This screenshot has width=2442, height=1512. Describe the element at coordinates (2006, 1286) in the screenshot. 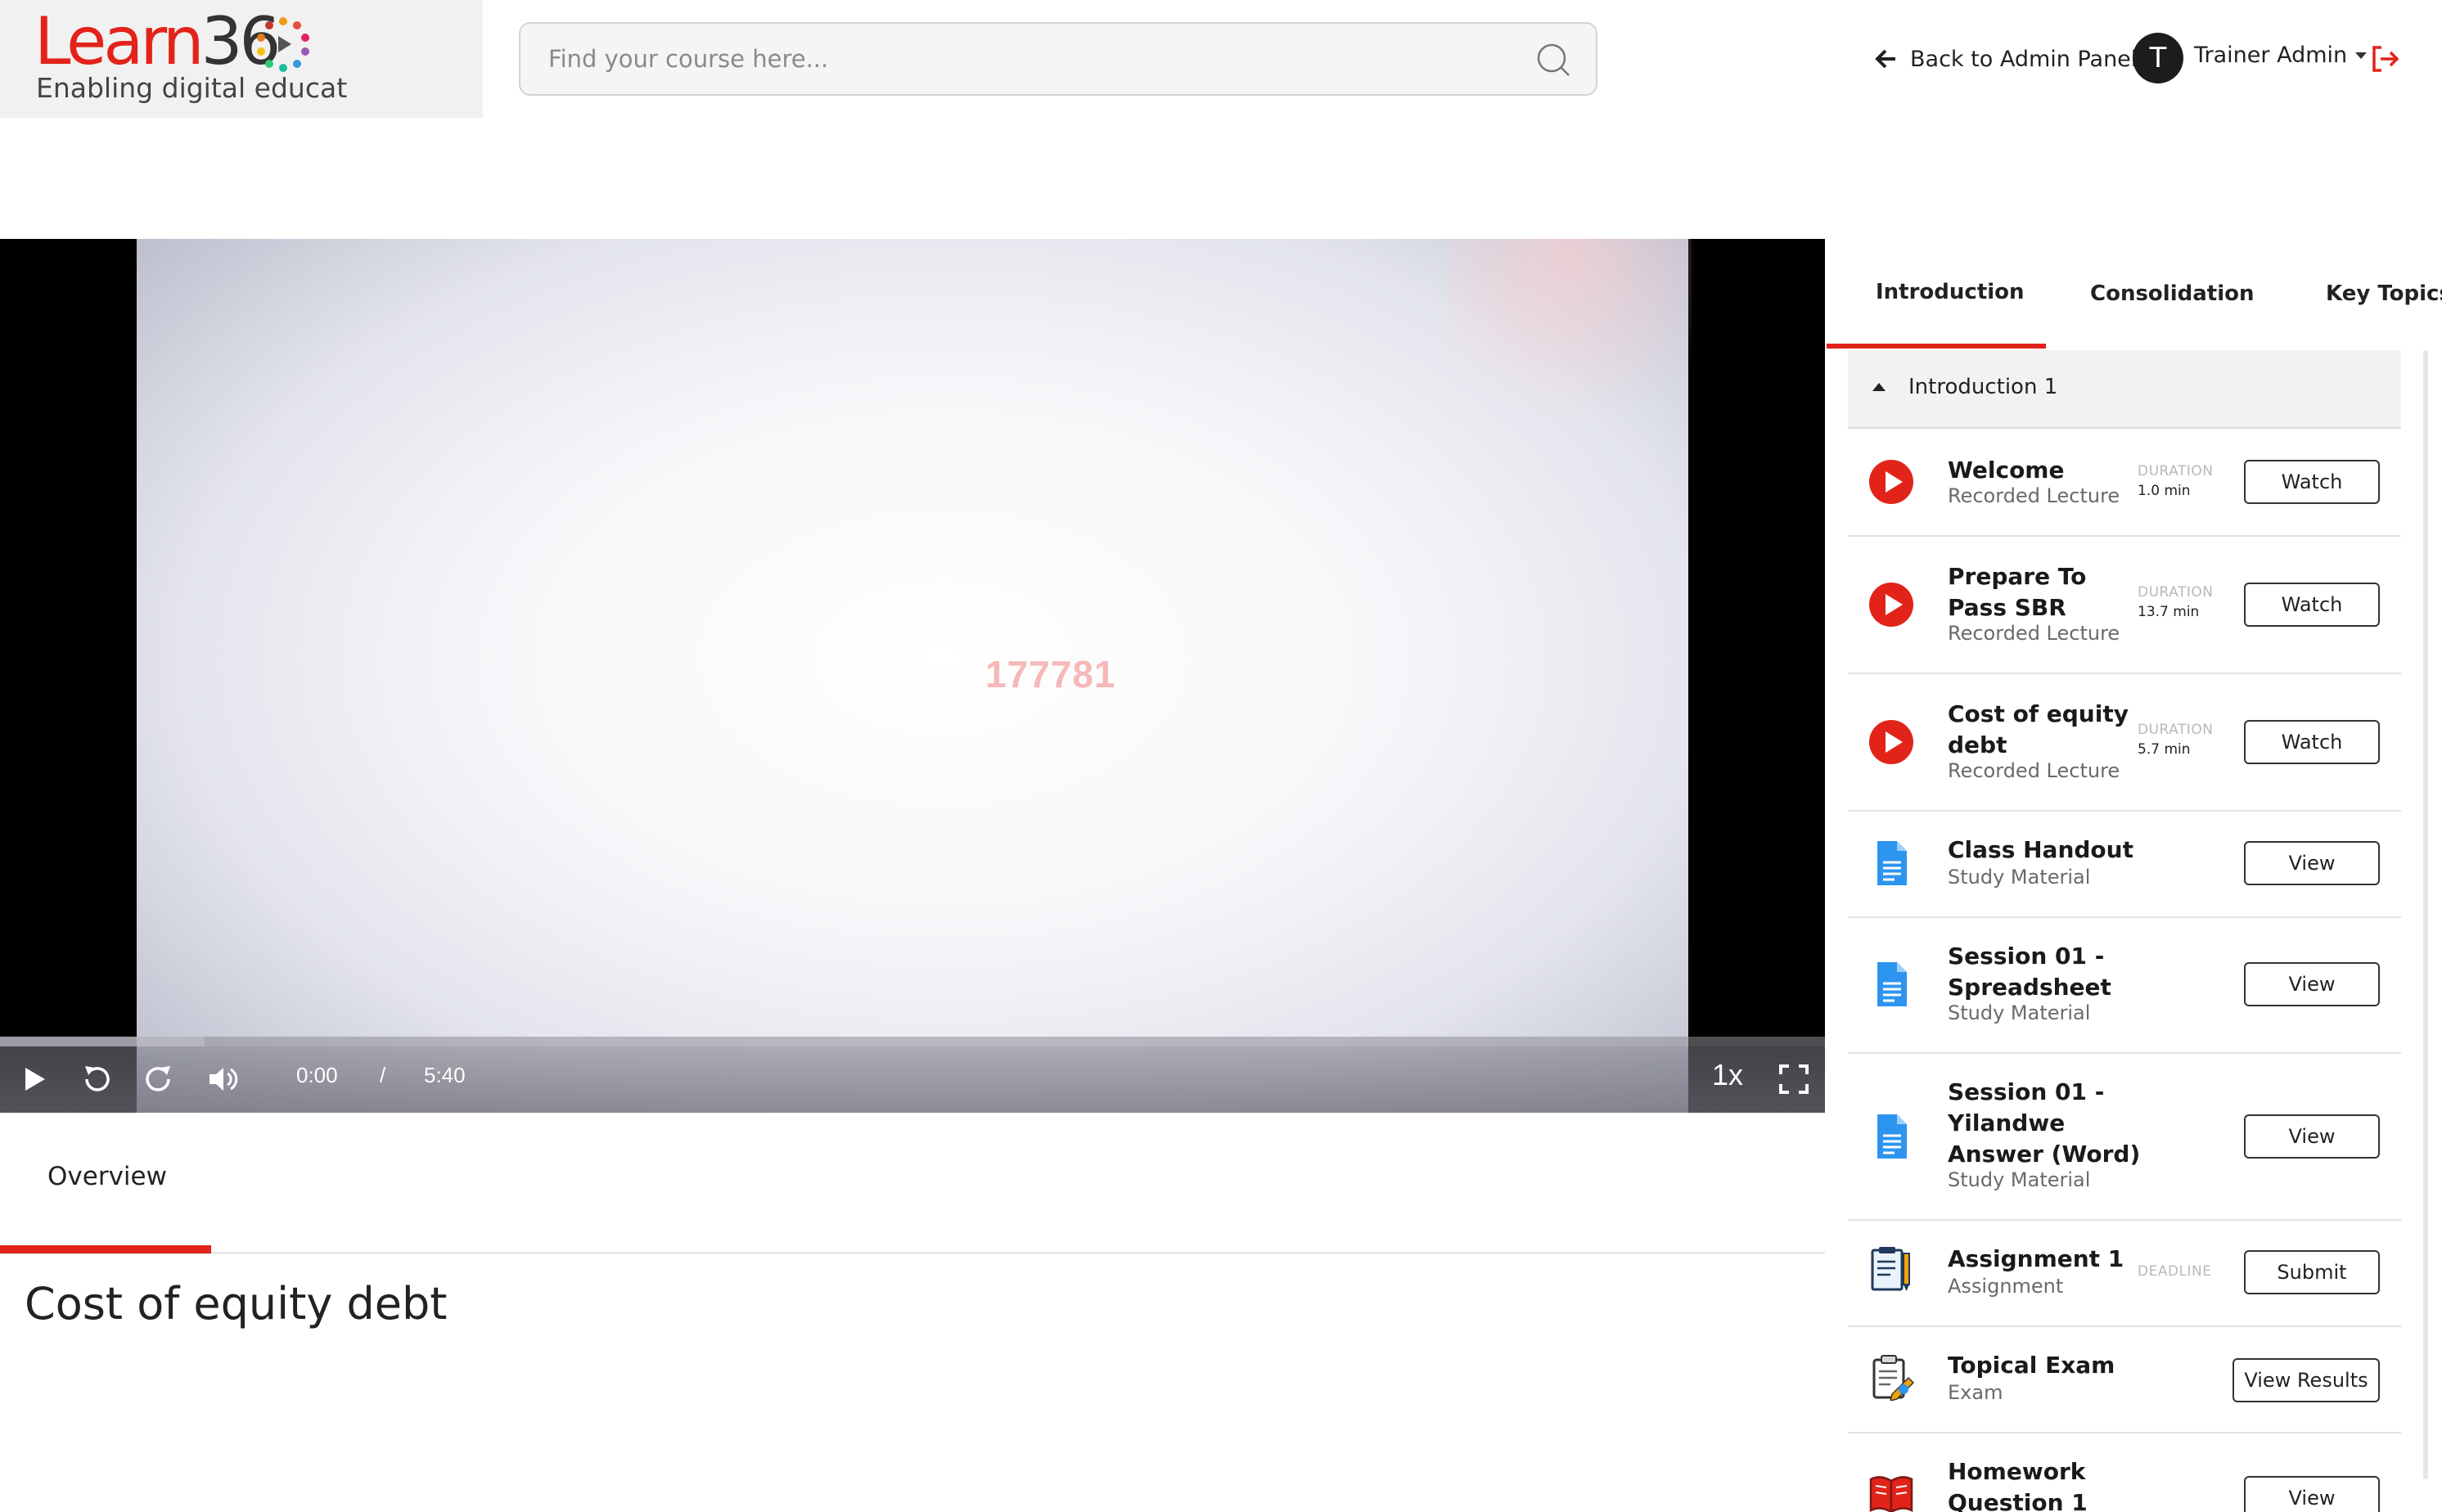

I see `item-subtitle: Assignment` at that location.